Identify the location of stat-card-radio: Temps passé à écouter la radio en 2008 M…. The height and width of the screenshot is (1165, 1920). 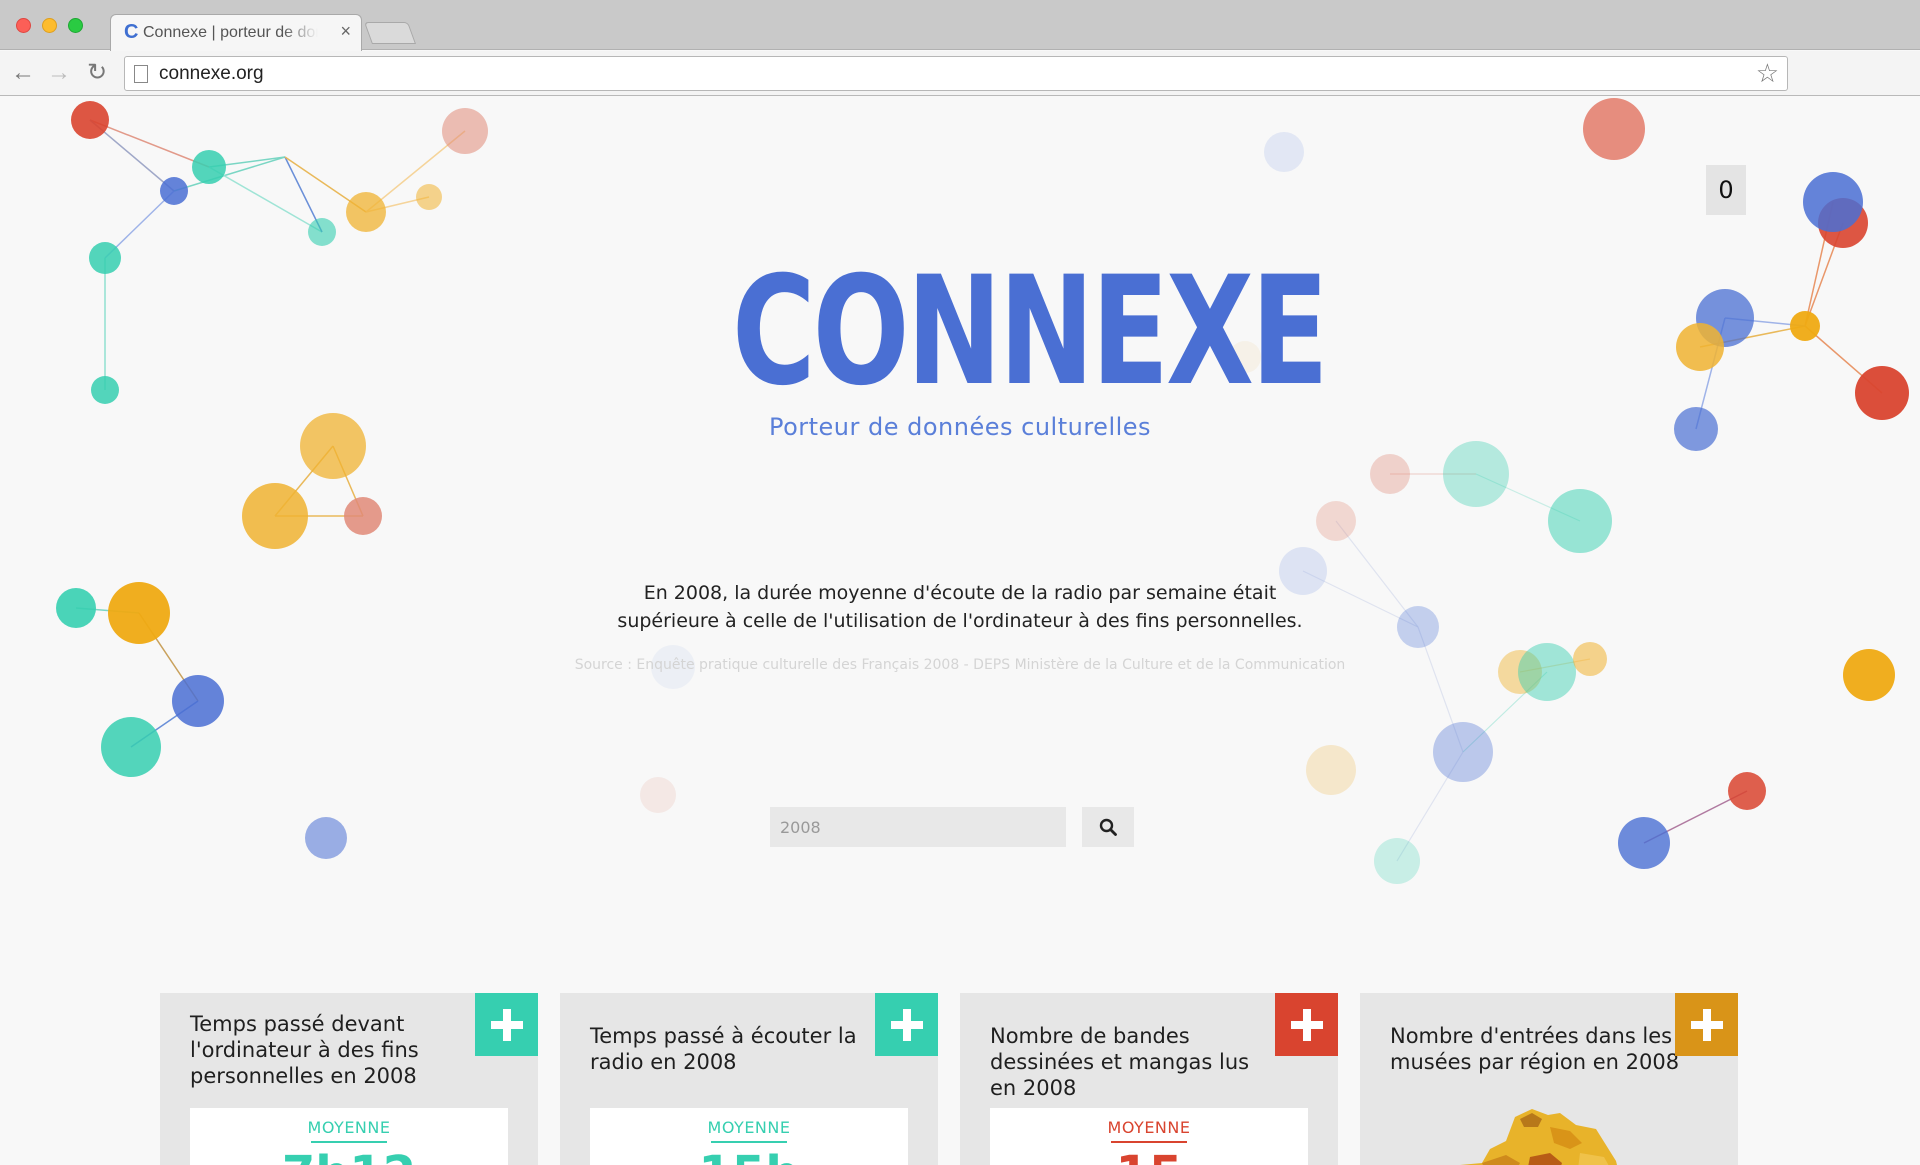
(749, 1079).